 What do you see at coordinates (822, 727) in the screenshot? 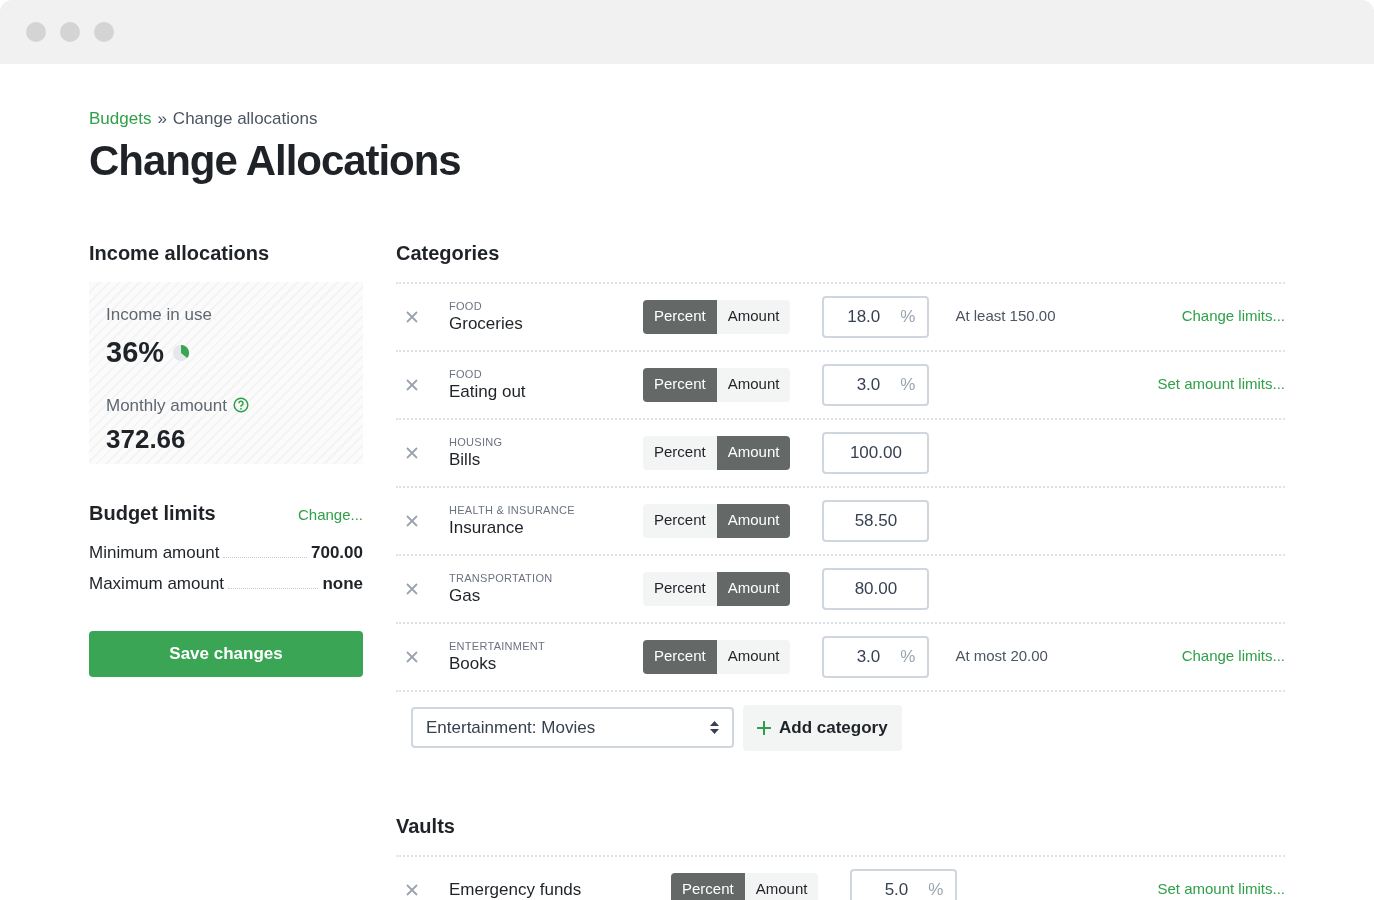
I see `add-category-button: Add category` at bounding box center [822, 727].